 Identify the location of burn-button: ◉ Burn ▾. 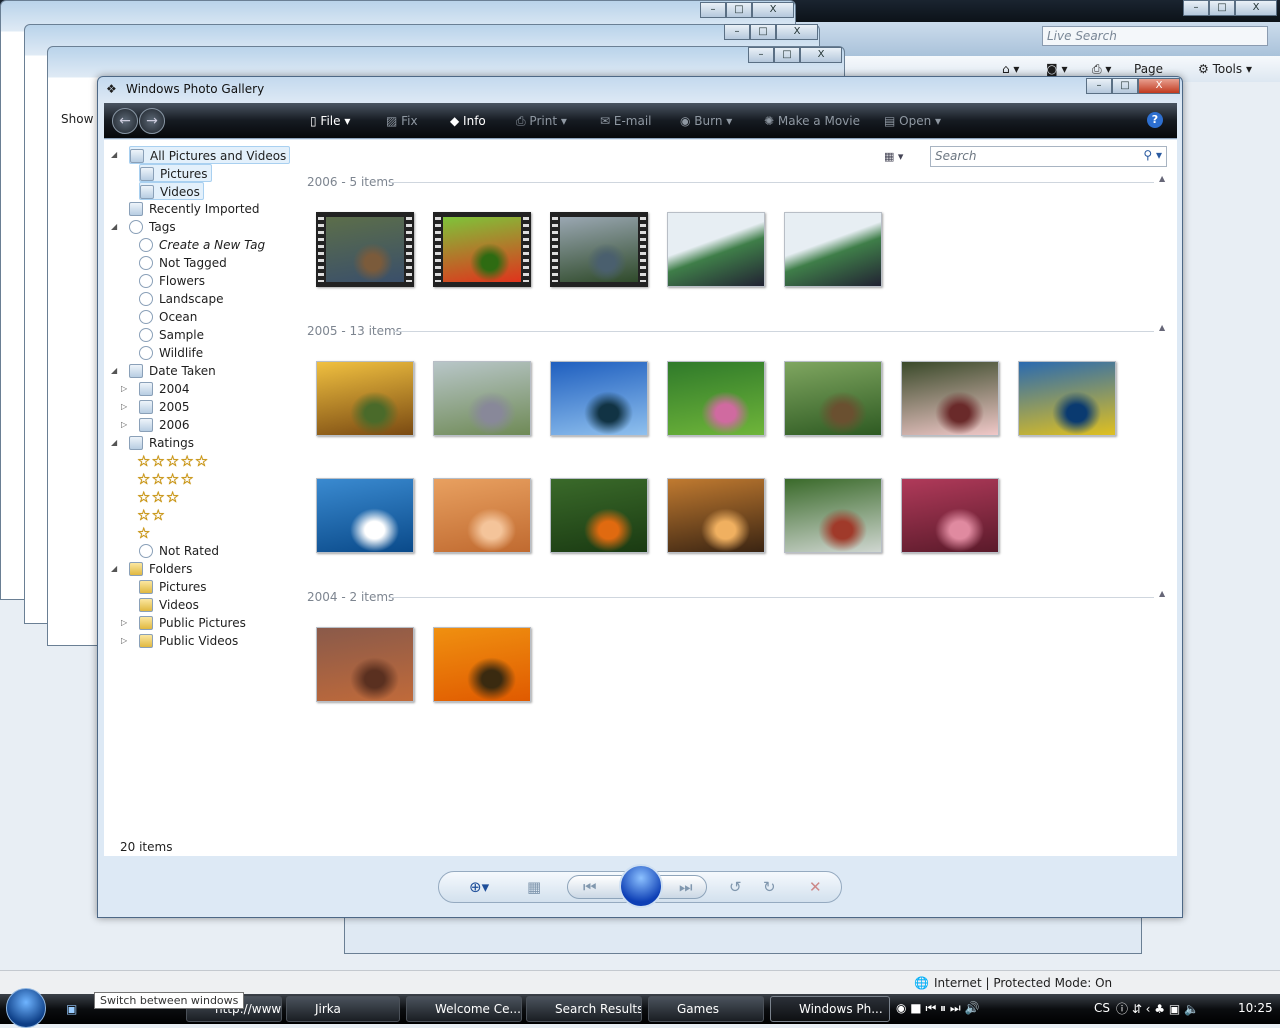
(706, 121).